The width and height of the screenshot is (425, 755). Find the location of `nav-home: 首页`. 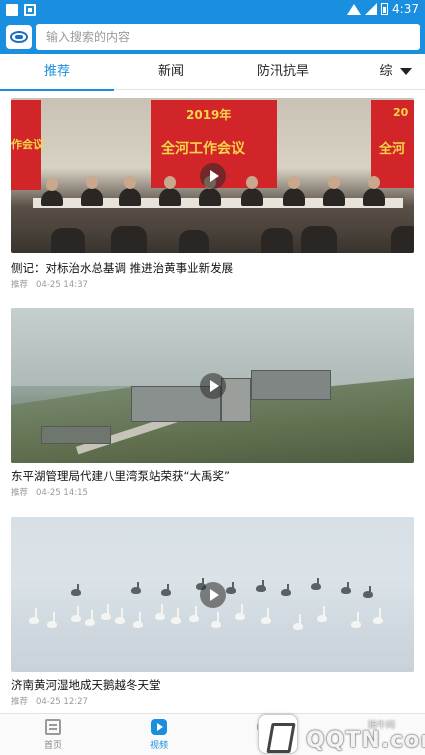

nav-home: 首页 is located at coordinates (53, 734).